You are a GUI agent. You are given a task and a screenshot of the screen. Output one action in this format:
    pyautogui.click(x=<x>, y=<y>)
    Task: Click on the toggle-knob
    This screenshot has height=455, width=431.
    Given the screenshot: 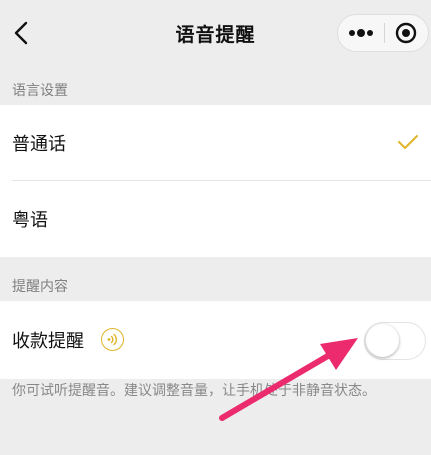 What is the action you would take?
    pyautogui.click(x=382, y=340)
    